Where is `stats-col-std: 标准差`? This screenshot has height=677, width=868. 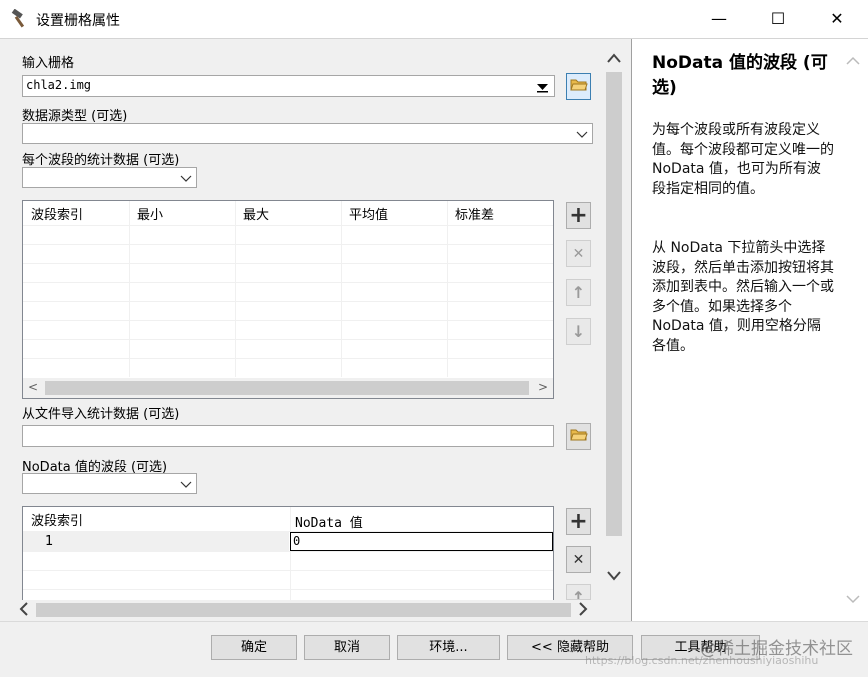
stats-col-std: 标准差 is located at coordinates (475, 215).